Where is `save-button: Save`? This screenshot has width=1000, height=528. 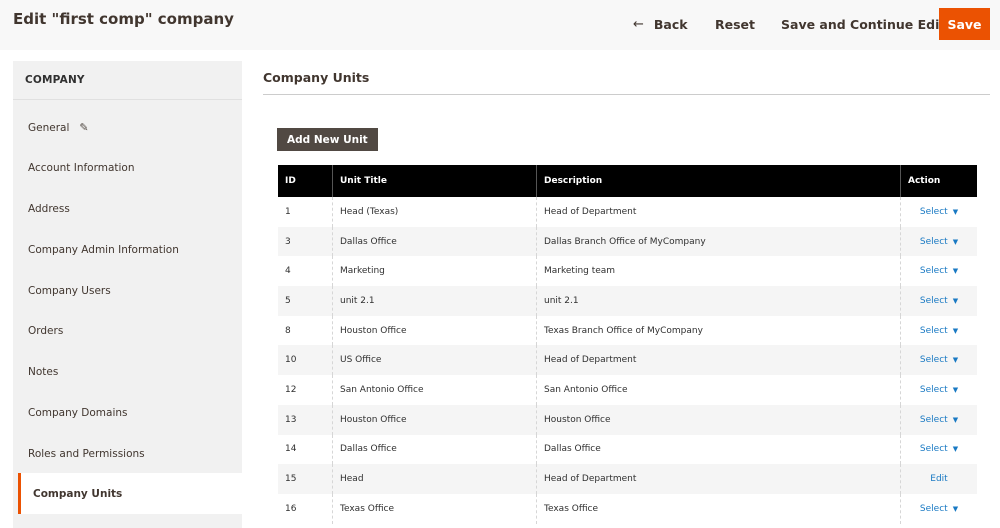
save-button: Save is located at coordinates (964, 24).